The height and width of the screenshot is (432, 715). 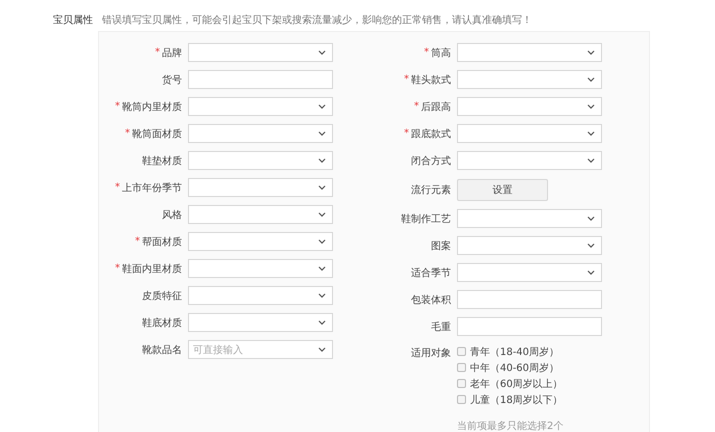 I want to click on section-title: 宝贝属性, so click(x=73, y=20).